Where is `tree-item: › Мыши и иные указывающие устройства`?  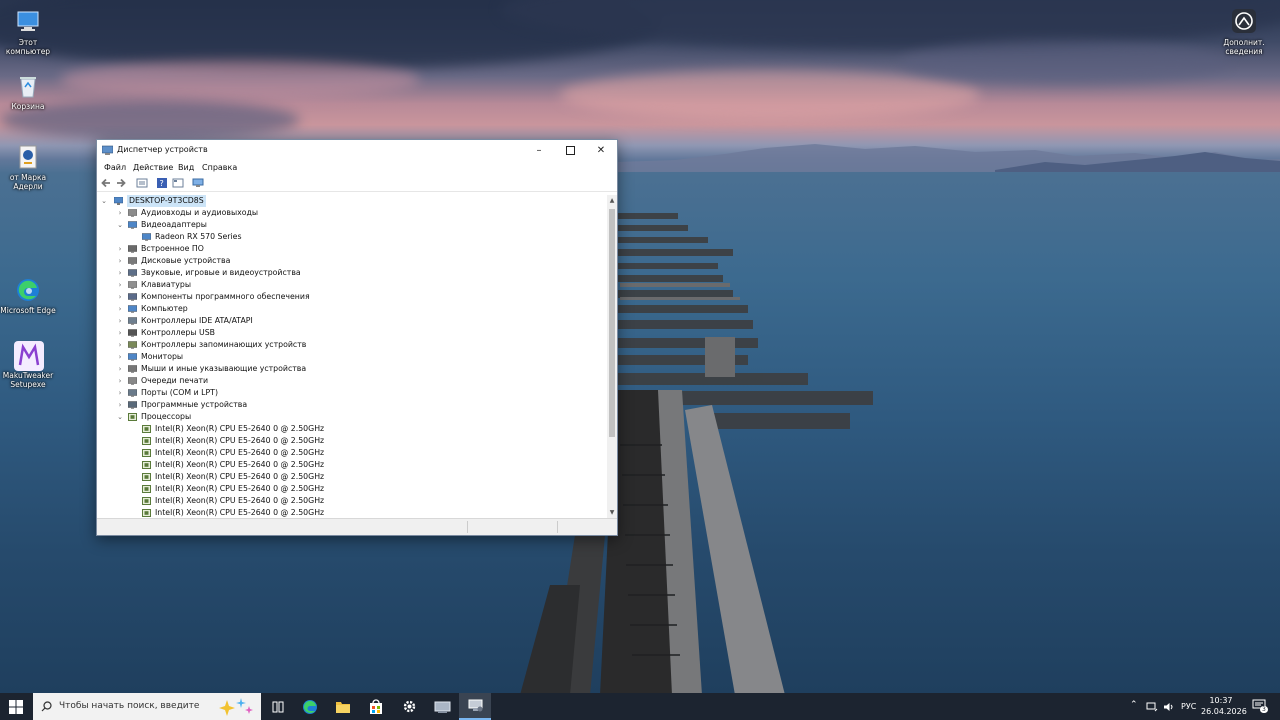 tree-item: › Мыши и иные указывающие устройства is located at coordinates (350, 369).